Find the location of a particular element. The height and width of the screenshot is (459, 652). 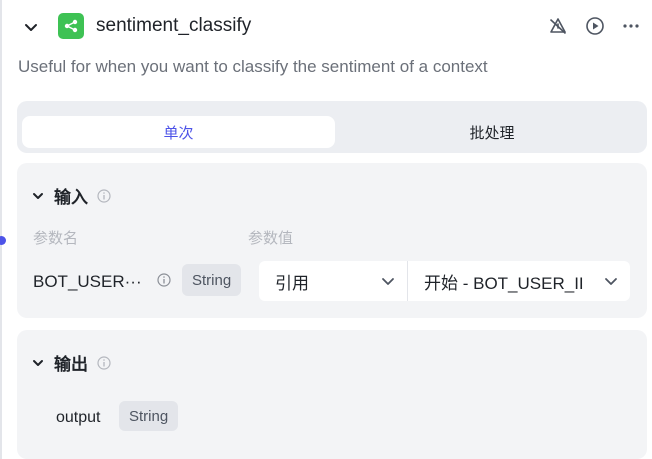

no-alert-icon is located at coordinates (558, 26).